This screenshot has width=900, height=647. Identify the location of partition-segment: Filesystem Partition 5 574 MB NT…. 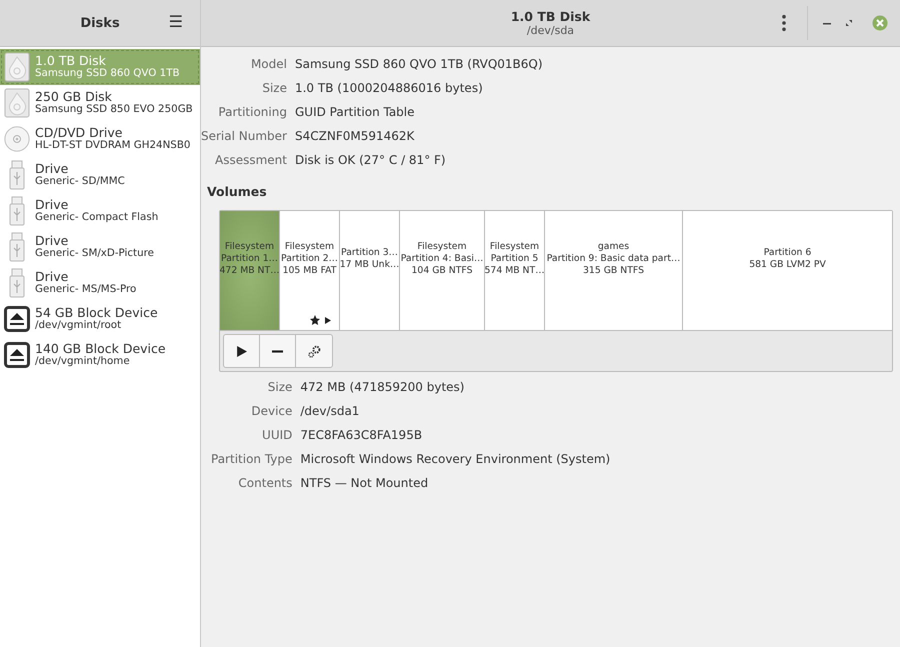
(515, 270).